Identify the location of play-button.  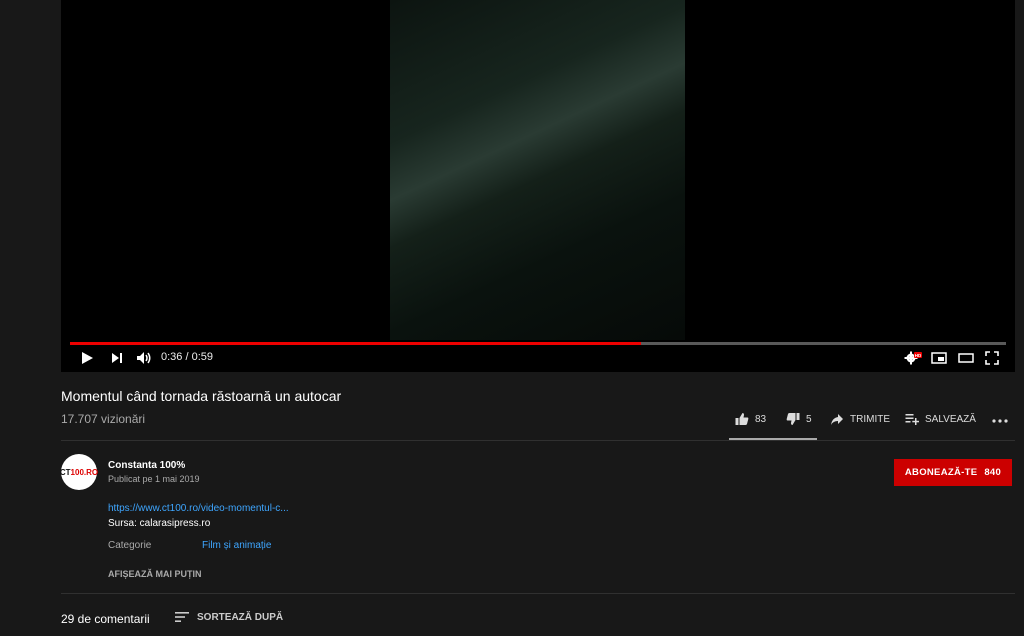
(87, 358).